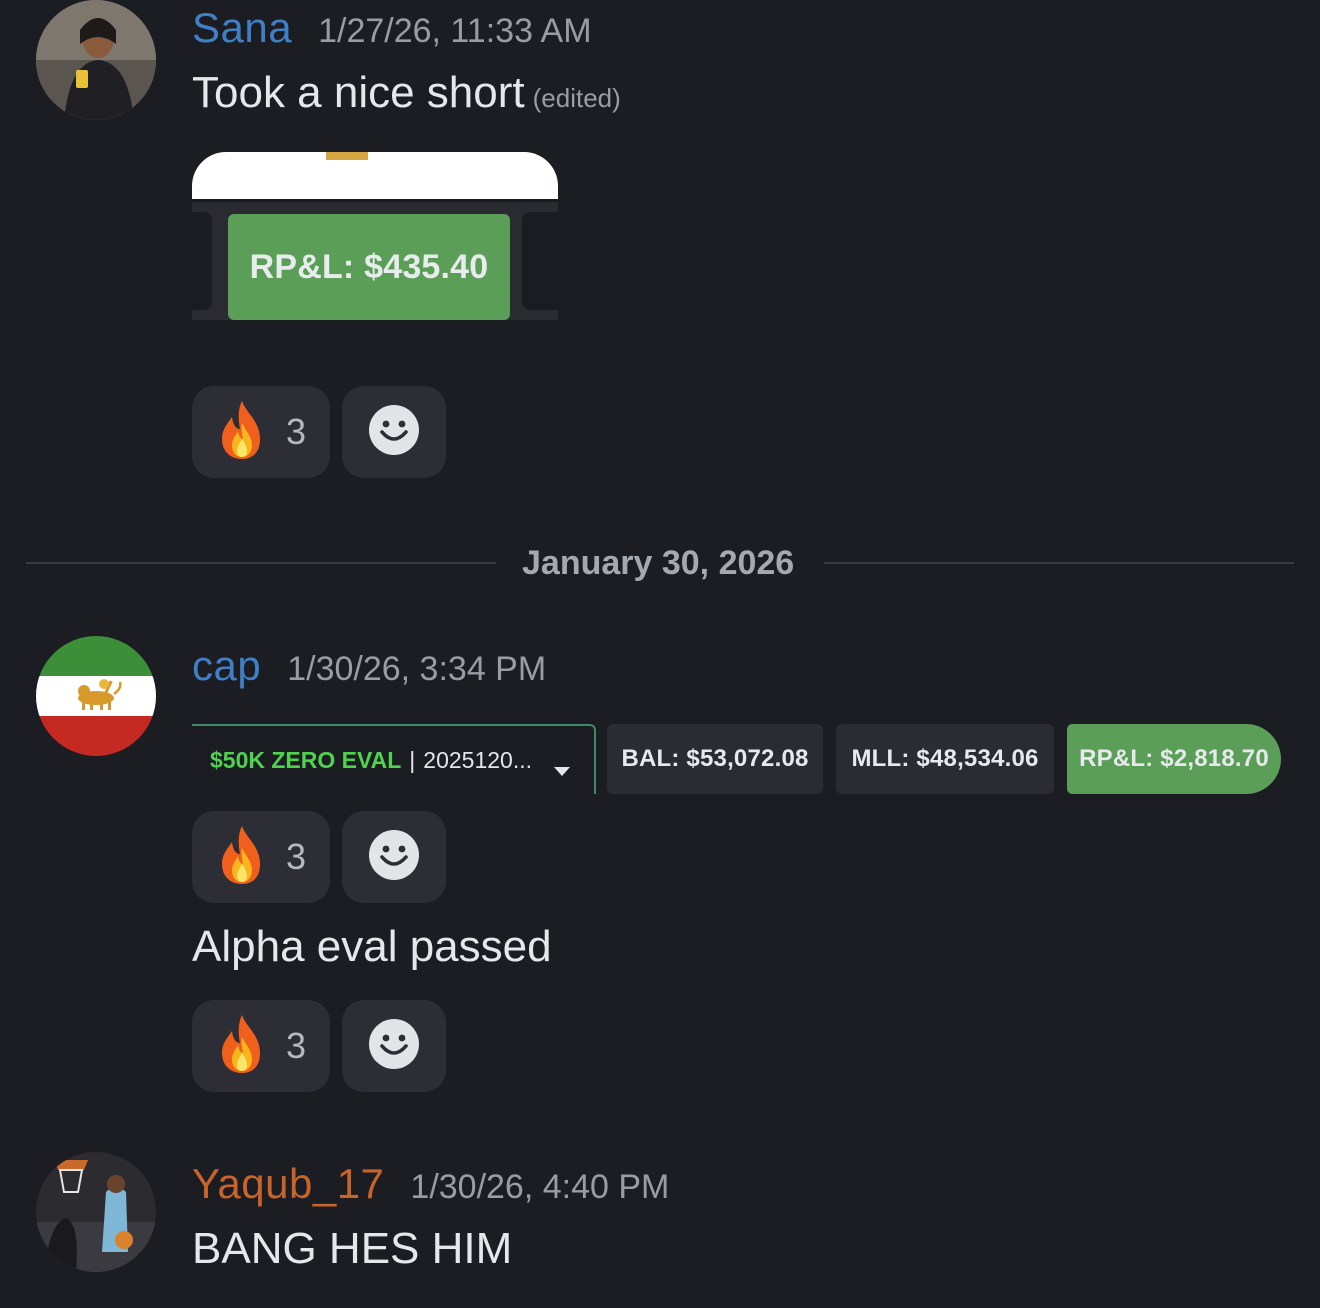 This screenshot has width=1320, height=1308. I want to click on mll-chip: MLL: $48,534.06, so click(945, 759).